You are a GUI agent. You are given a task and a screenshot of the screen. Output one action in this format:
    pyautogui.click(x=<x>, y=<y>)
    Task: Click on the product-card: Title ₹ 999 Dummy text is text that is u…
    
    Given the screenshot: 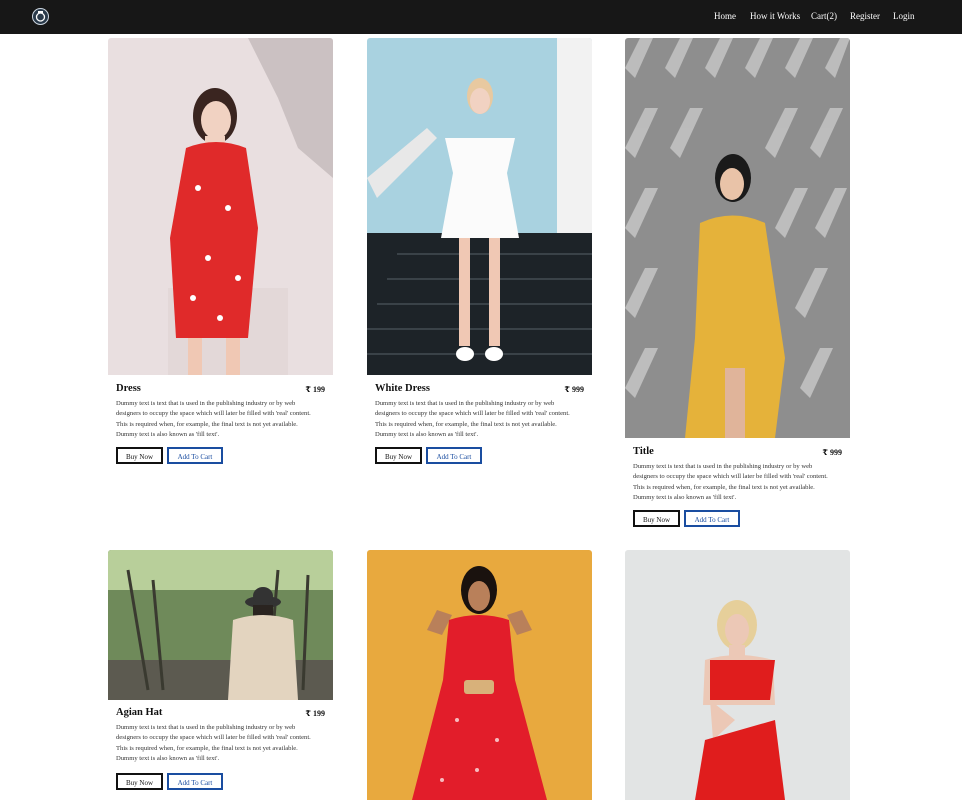 What is the action you would take?
    pyautogui.click(x=737, y=288)
    